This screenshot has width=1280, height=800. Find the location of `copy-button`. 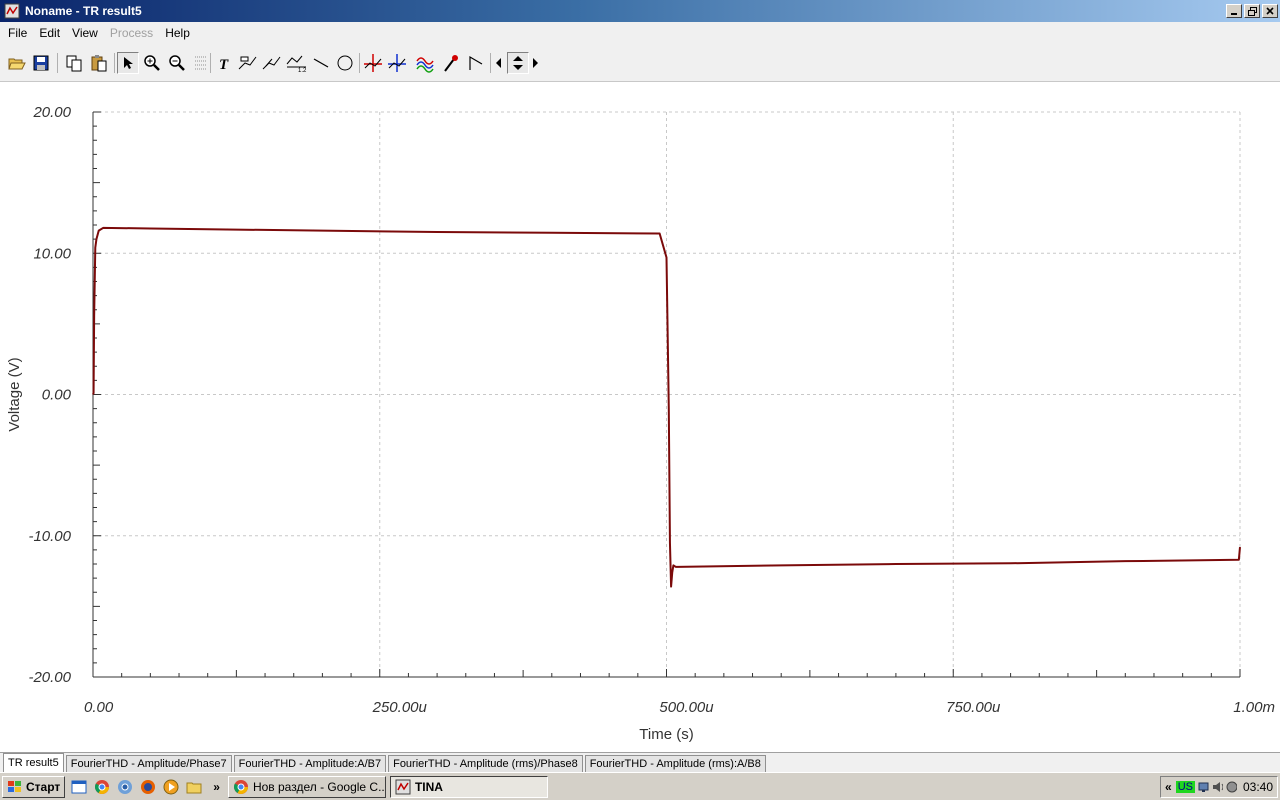

copy-button is located at coordinates (74, 63).